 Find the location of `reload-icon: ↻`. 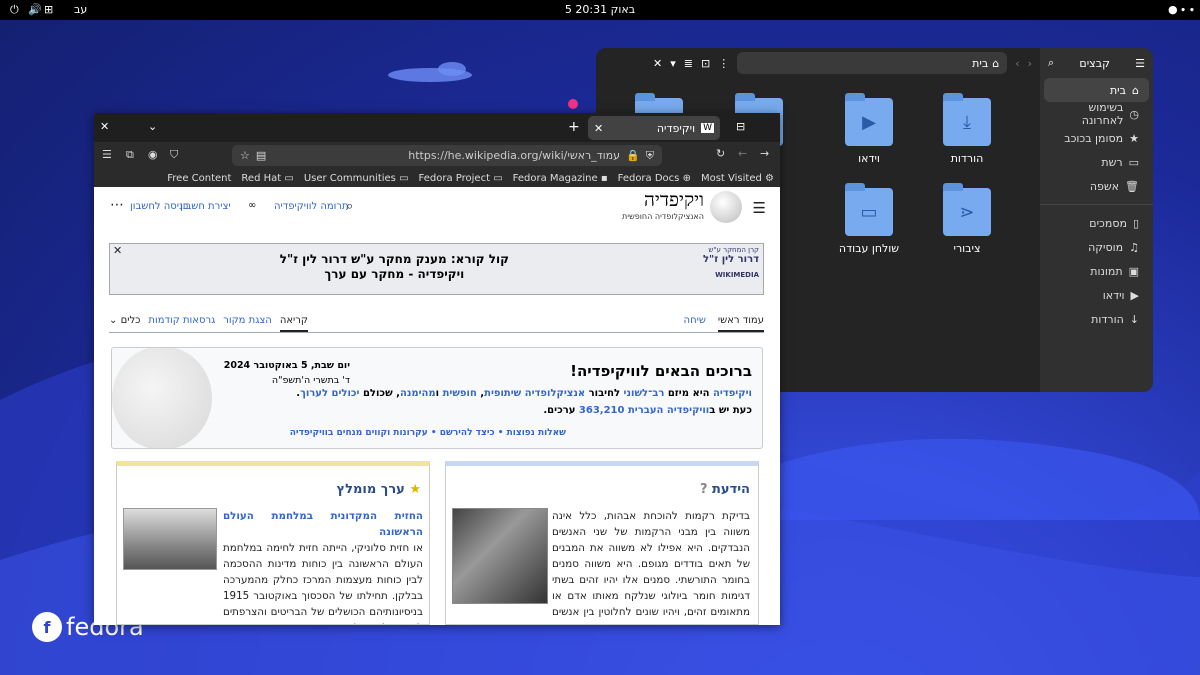

reload-icon: ↻ is located at coordinates (720, 153).